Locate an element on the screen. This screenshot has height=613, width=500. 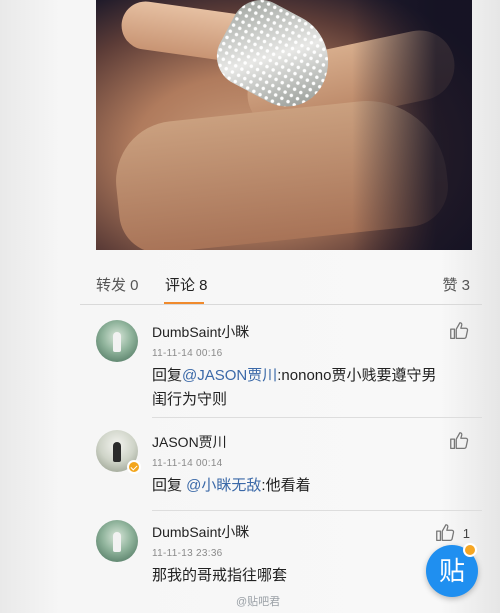
watermark: @贴吧君 is located at coordinates (258, 602).